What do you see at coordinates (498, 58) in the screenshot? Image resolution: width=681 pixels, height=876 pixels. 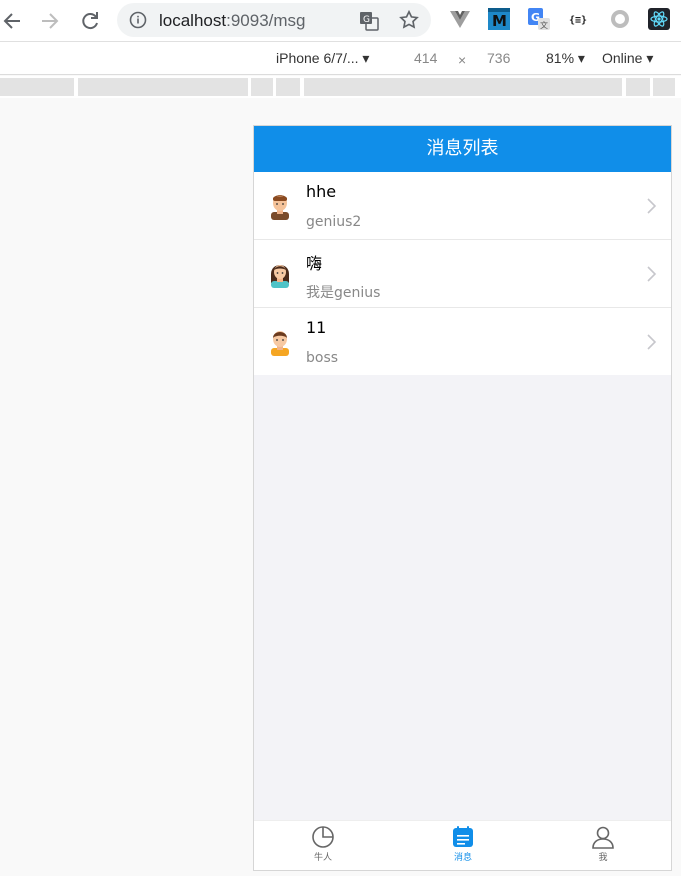 I see `viewport-height: 736` at bounding box center [498, 58].